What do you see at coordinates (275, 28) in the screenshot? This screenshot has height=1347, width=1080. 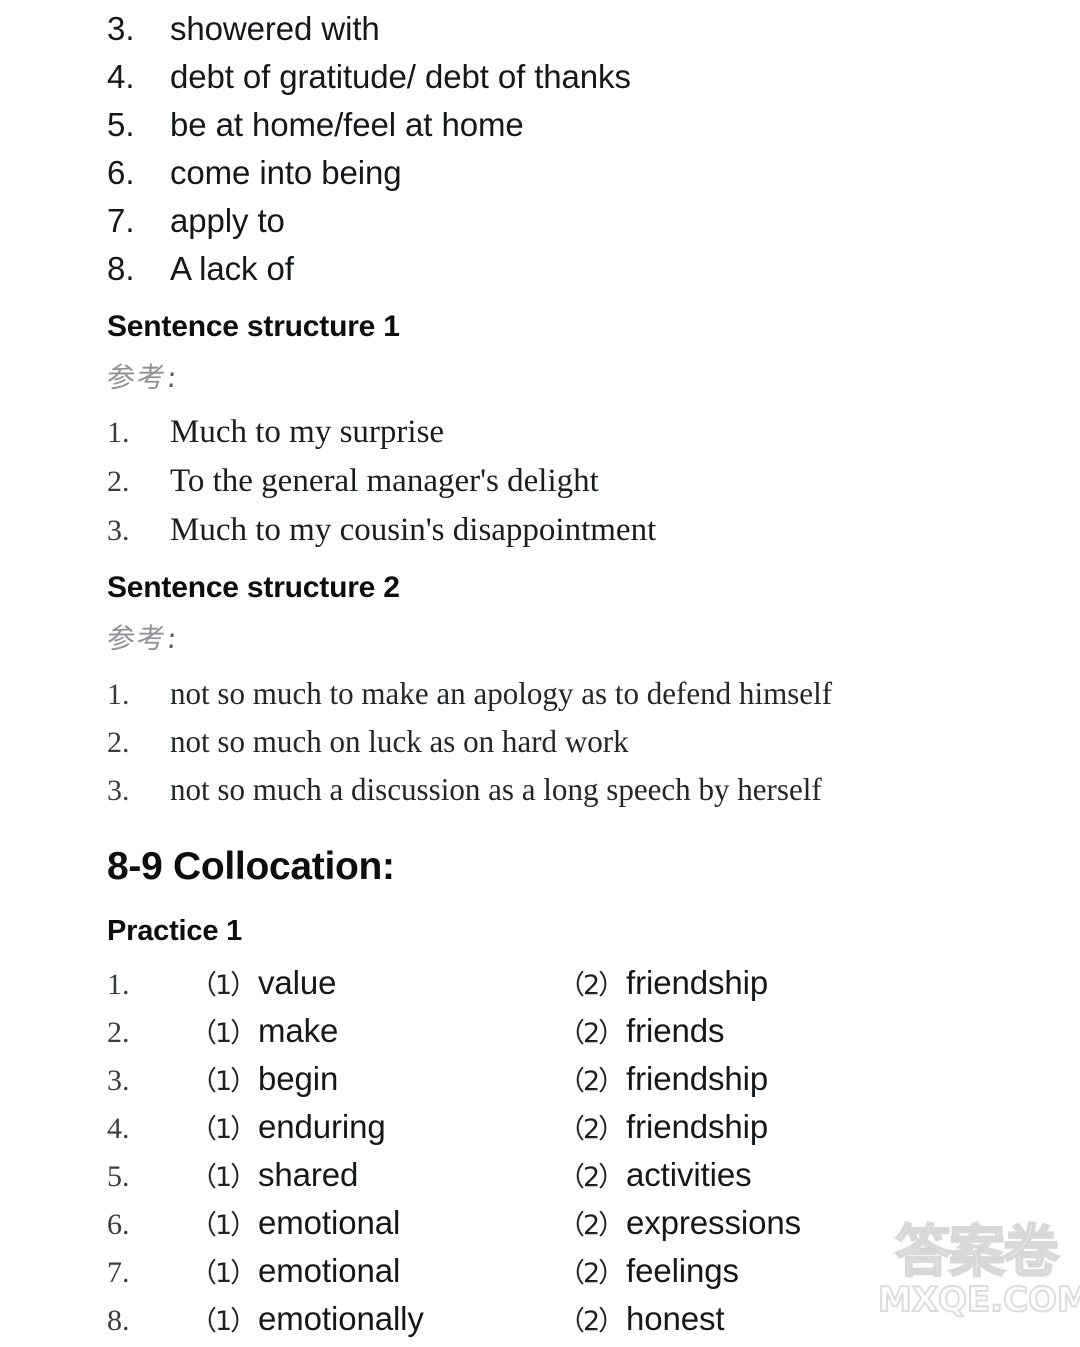 I see `list-item-text: showered with` at bounding box center [275, 28].